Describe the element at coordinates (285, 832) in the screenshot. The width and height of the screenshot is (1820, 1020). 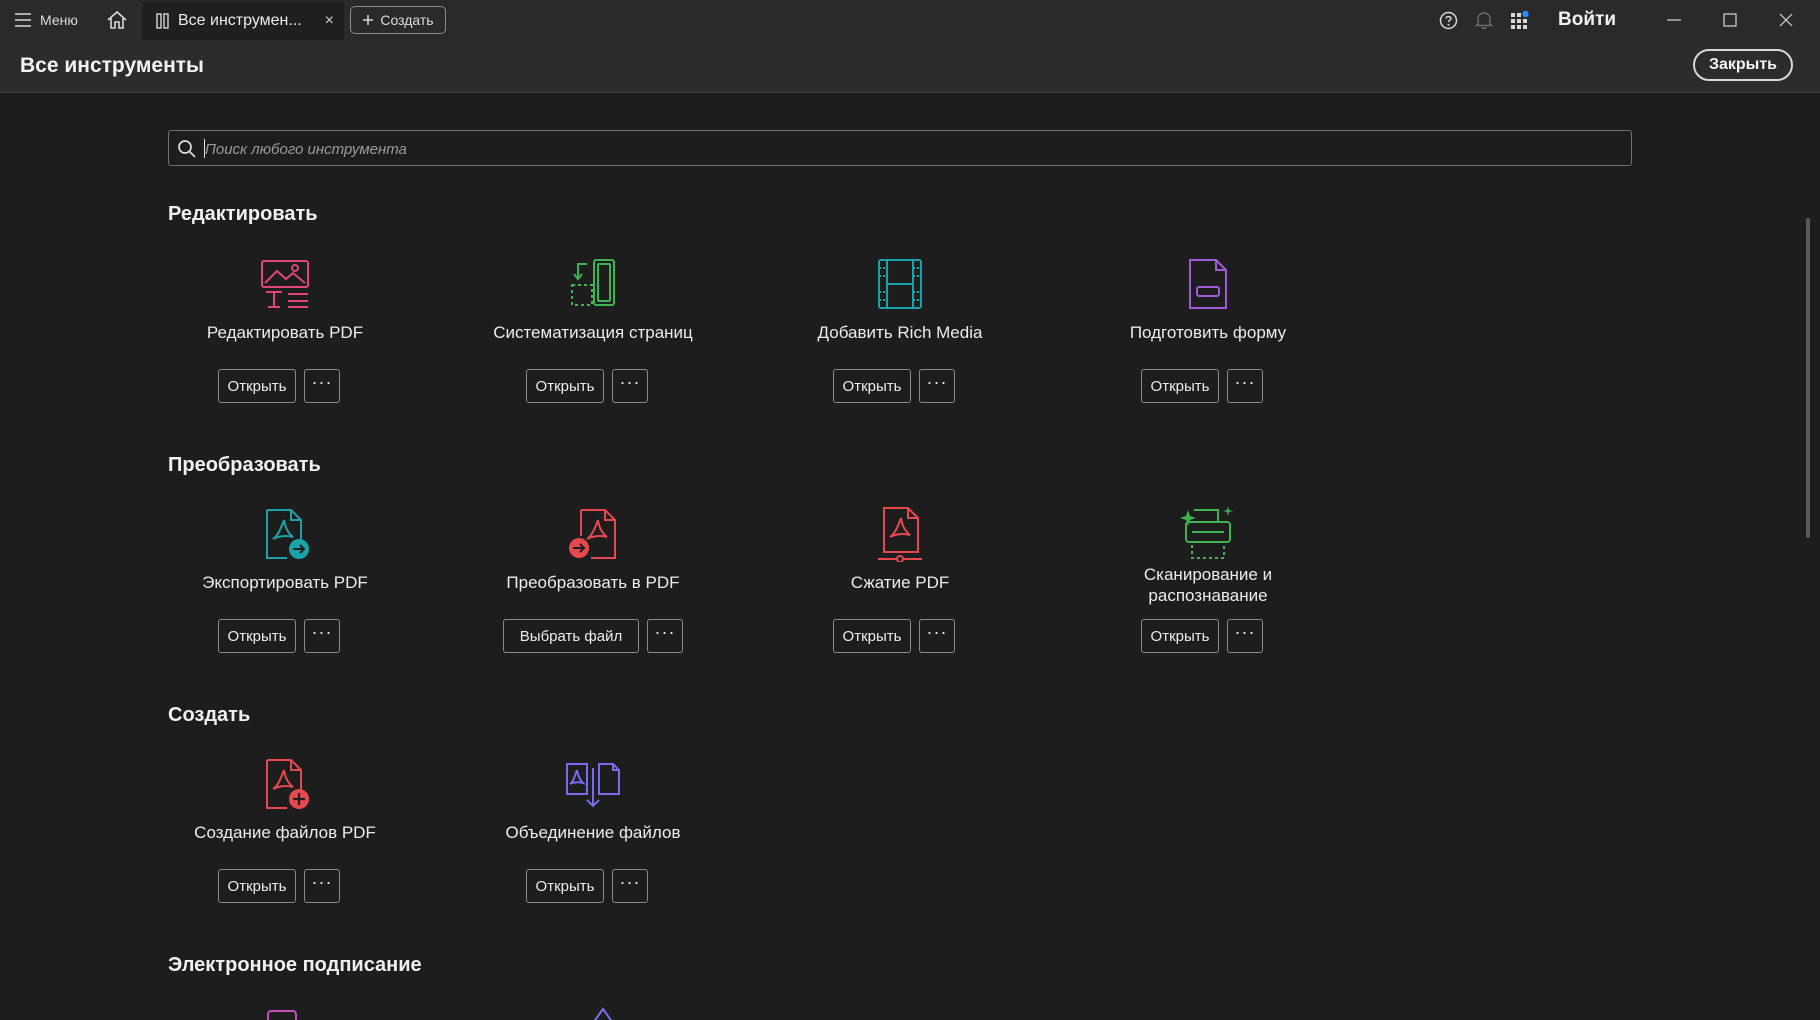
I see `tool-name: Создание файлов PDF` at that location.